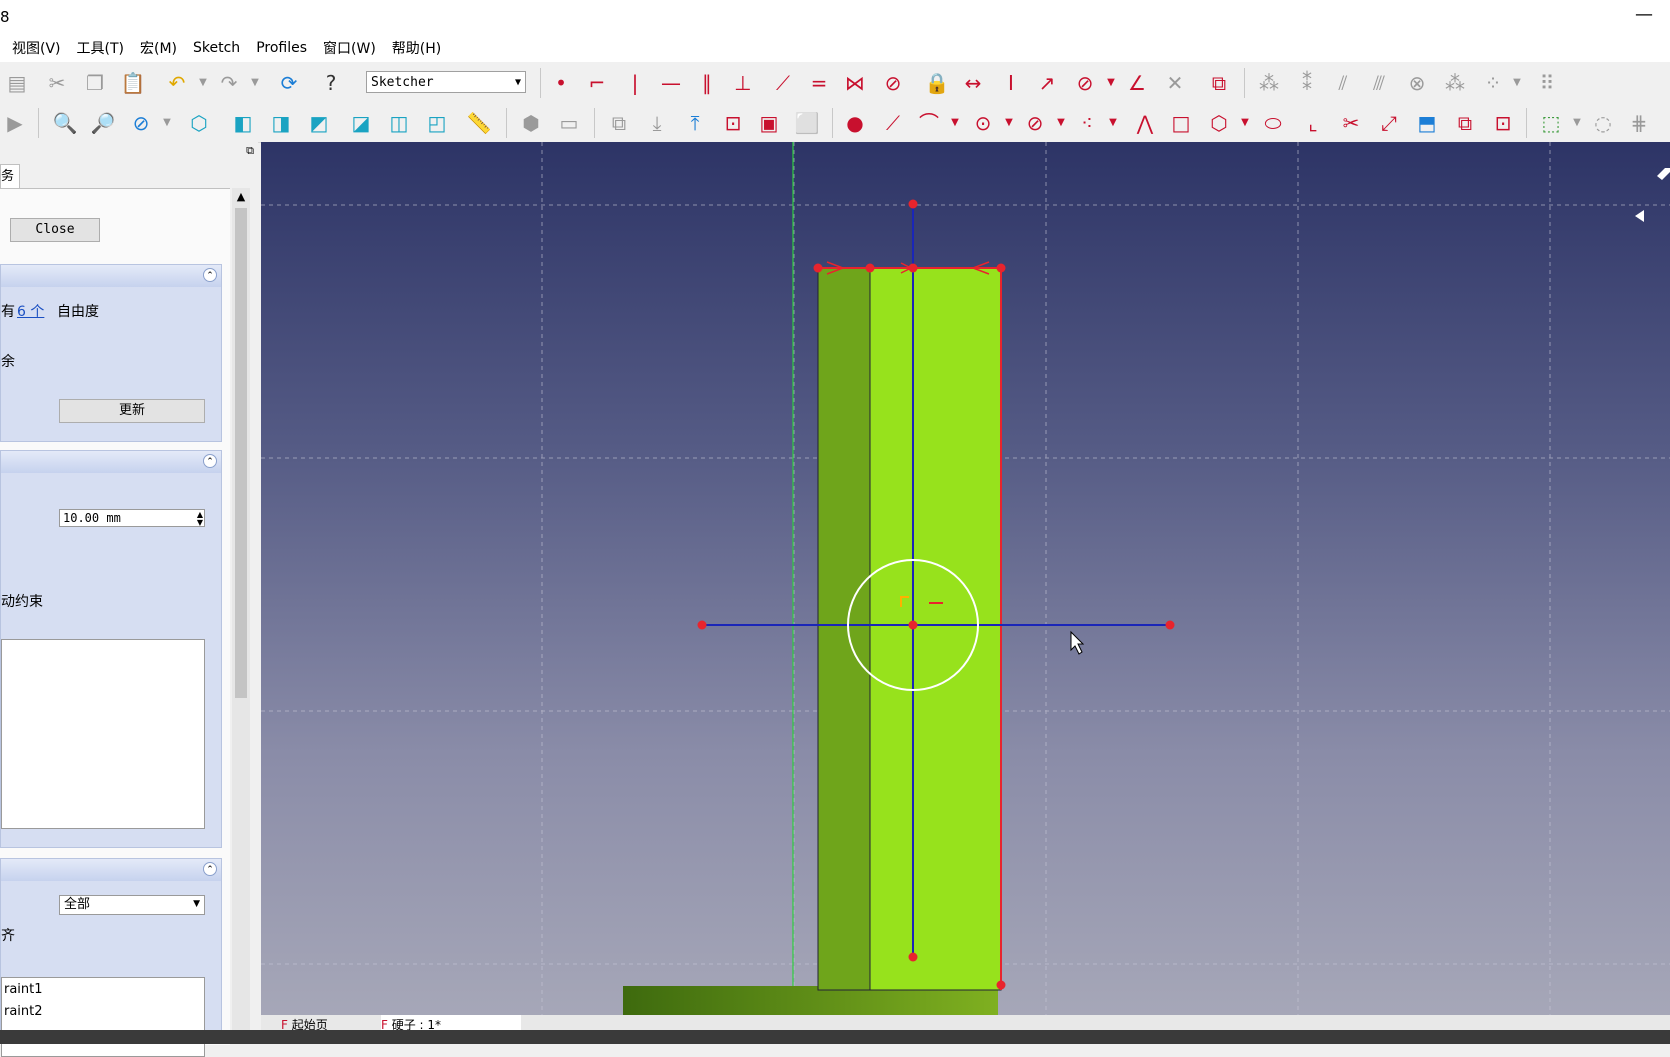  Describe the element at coordinates (597, 83) in the screenshot. I see `coincident-icon: ⌐` at that location.